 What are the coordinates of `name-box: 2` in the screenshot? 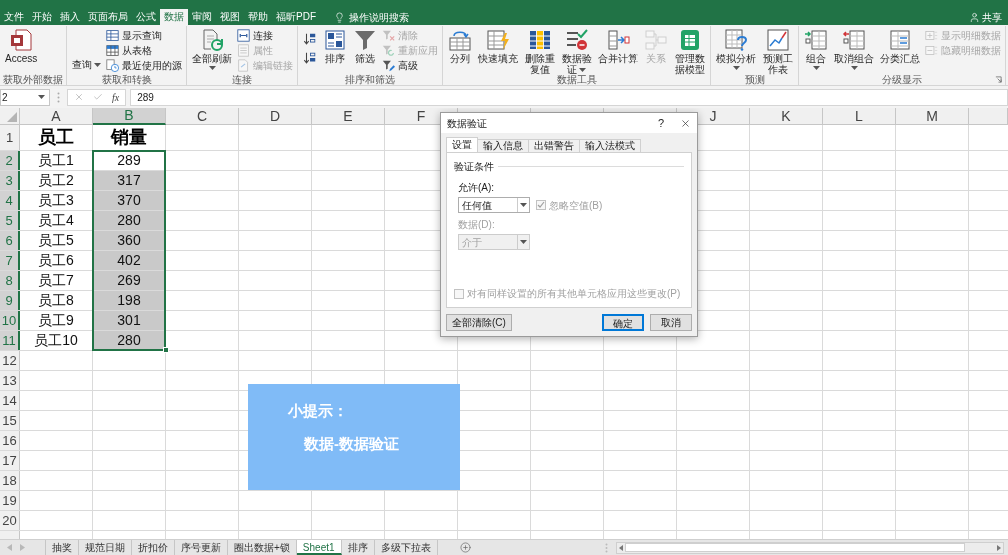 It's located at (25, 97).